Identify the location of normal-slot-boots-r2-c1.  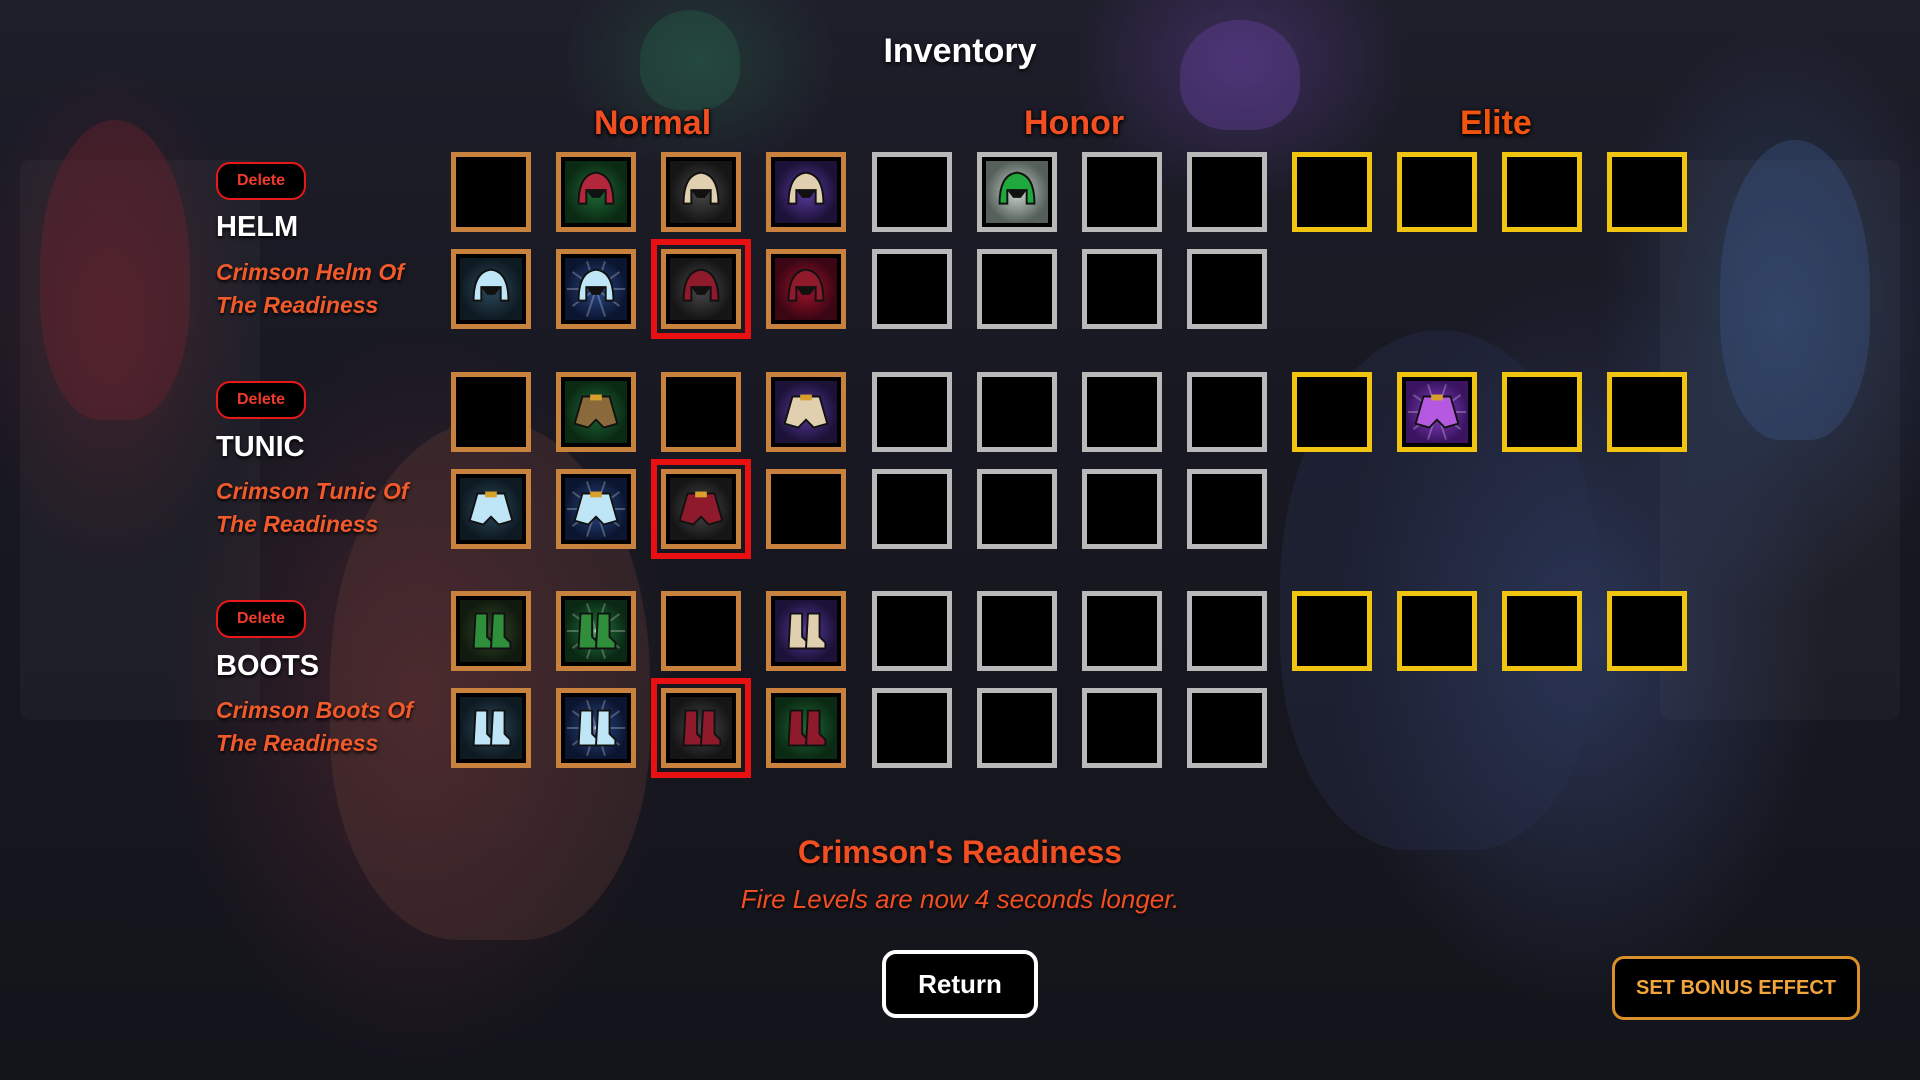
(491, 728).